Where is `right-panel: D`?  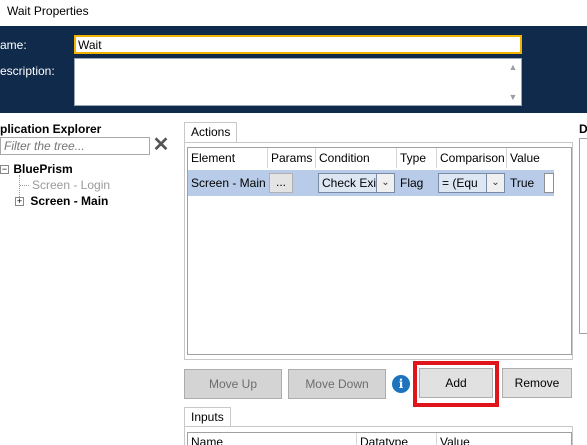 right-panel: D is located at coordinates (582, 283).